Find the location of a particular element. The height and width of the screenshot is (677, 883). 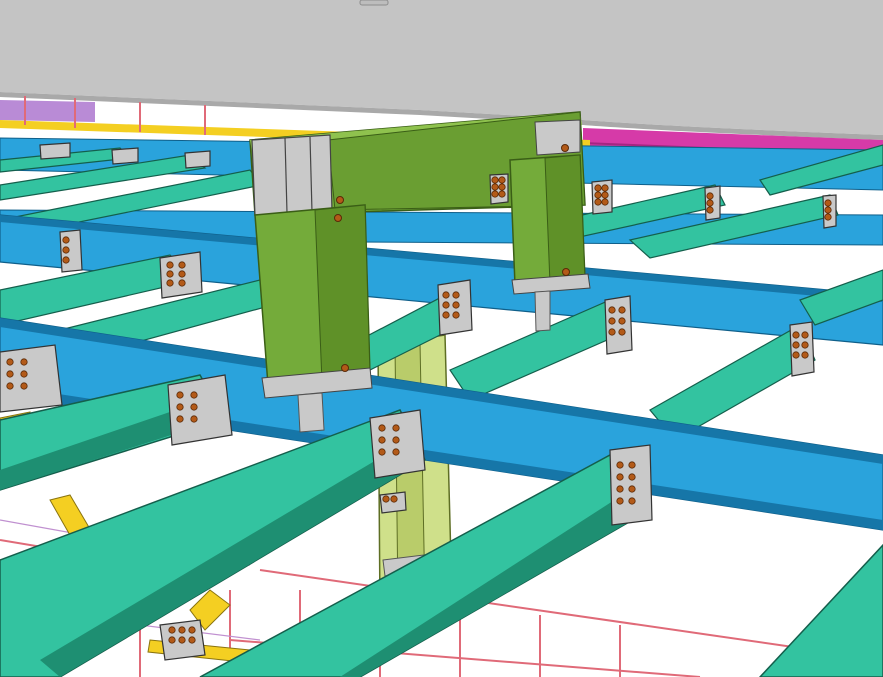

slab-marker is located at coordinates (374, 3).